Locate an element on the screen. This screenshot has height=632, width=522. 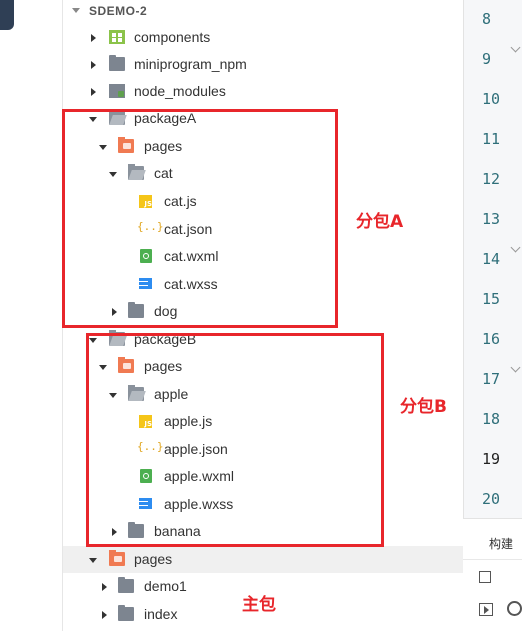
line-number: 16 is located at coordinates (491, 339).